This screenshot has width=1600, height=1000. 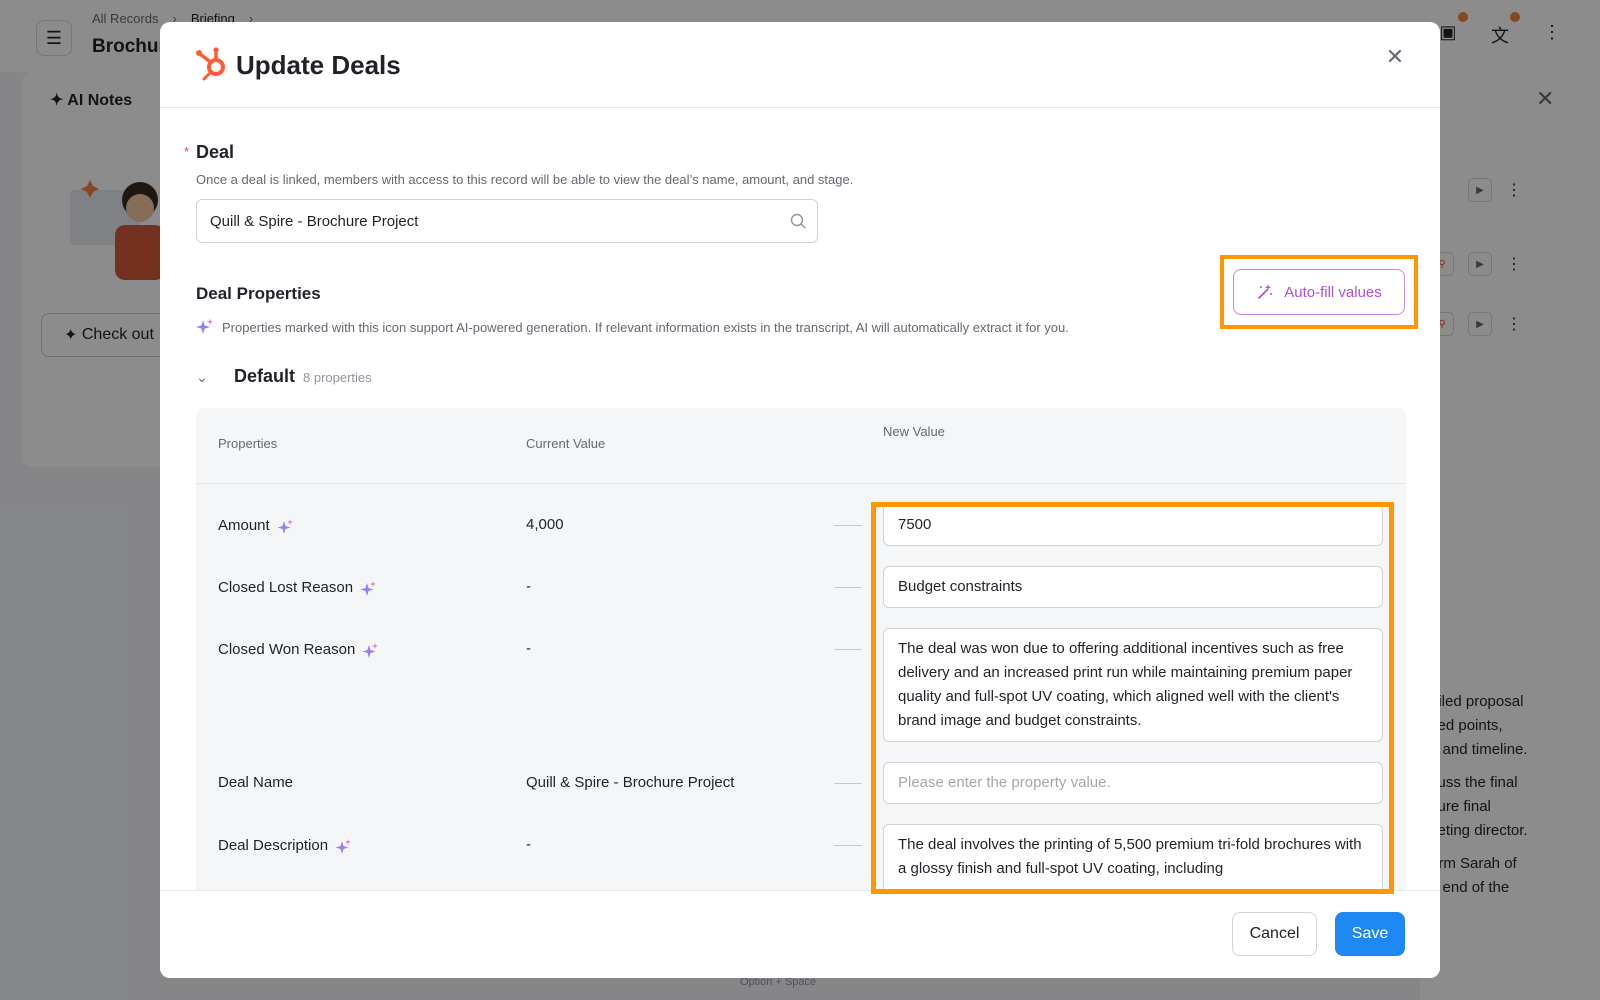 What do you see at coordinates (187, 151) in the screenshot?
I see `required-mark: *` at bounding box center [187, 151].